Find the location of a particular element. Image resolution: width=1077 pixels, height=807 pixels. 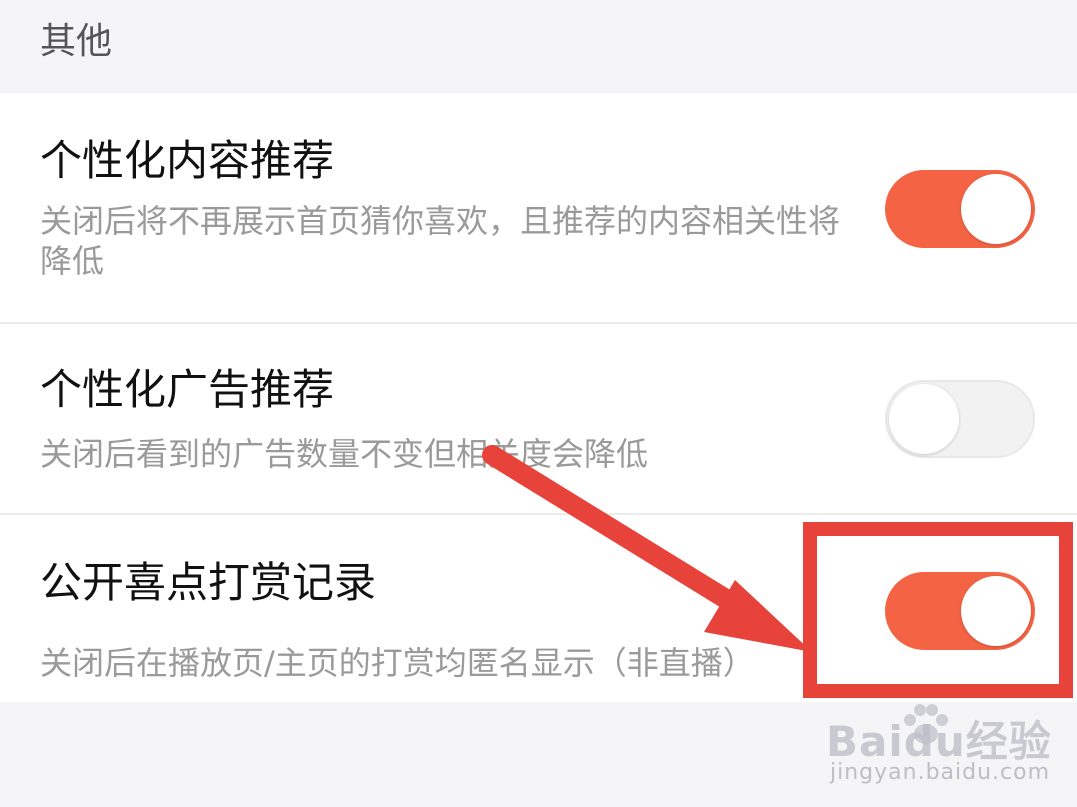

watermark-url: jingyan.baidu.com is located at coordinates (940, 772).